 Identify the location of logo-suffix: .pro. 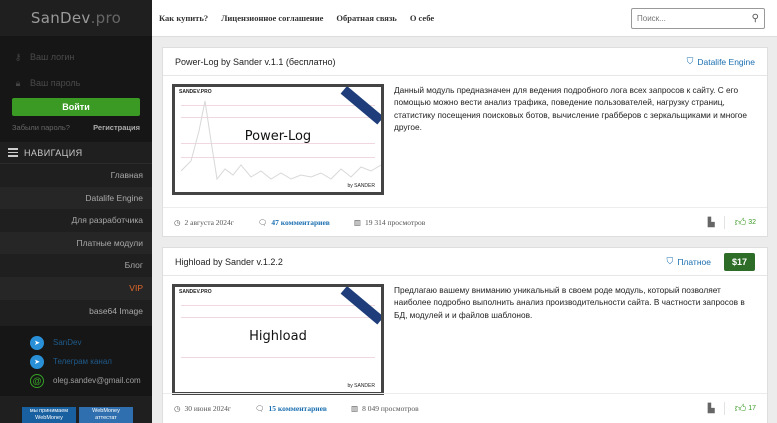
(106, 18).